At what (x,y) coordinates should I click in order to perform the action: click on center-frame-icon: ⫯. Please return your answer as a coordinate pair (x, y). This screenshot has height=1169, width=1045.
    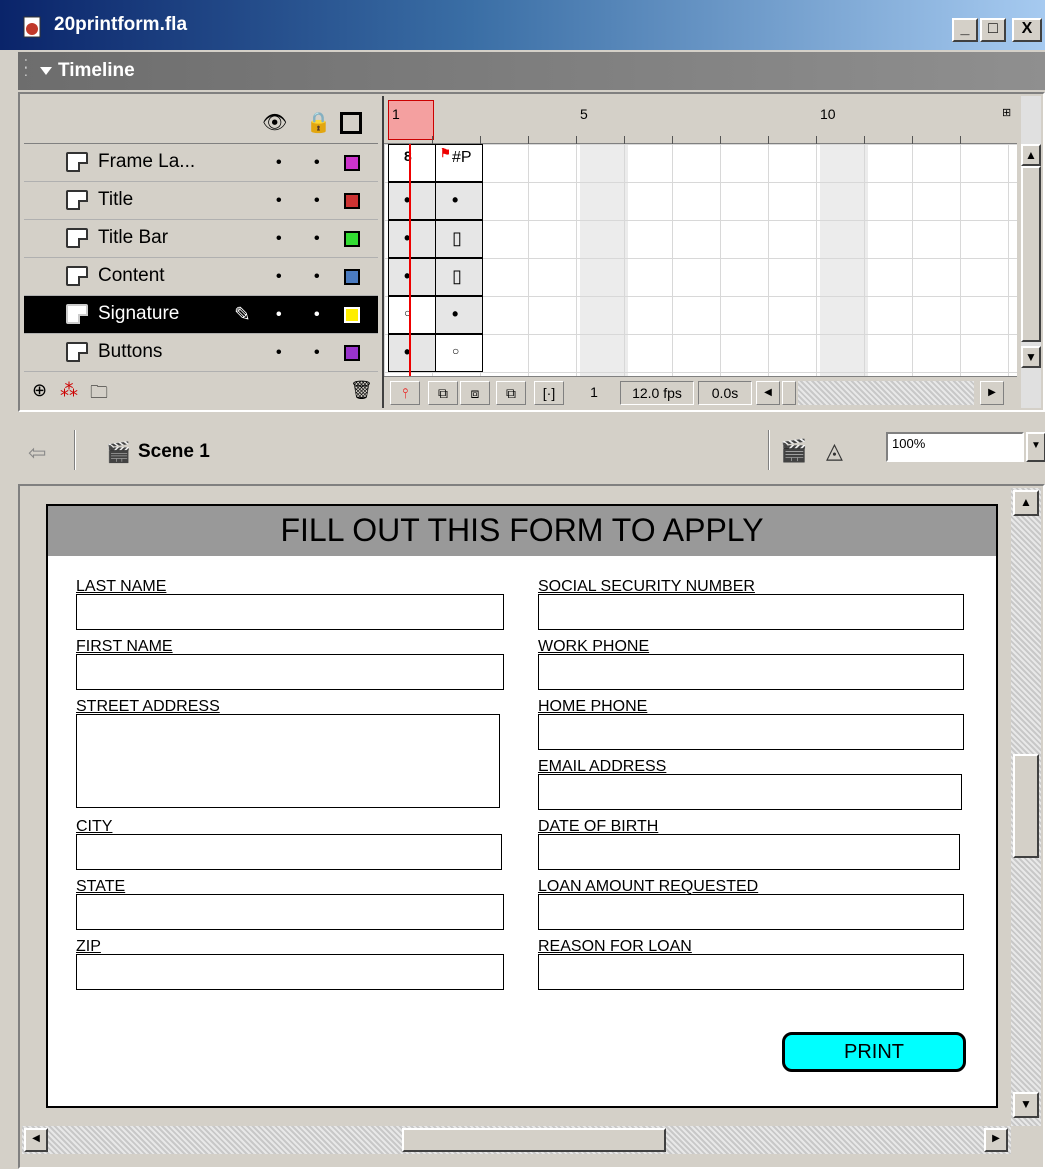
    Looking at the image, I should click on (405, 393).